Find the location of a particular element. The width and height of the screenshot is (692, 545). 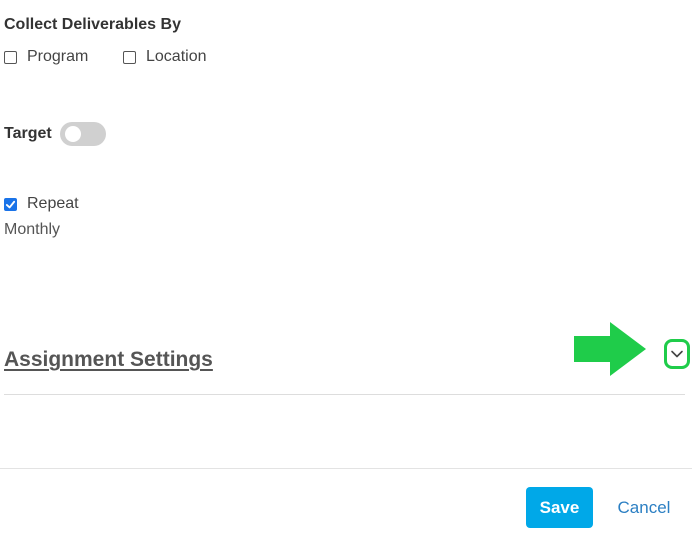

program-option: Program is located at coordinates (46, 57).